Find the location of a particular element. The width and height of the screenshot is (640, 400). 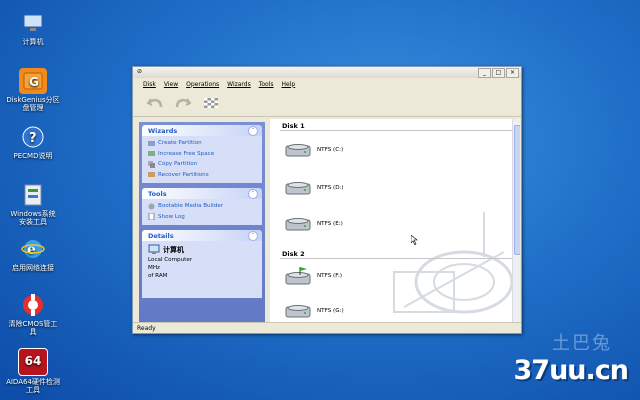

volume-label: NTFS (E:) is located at coordinates (330, 224).